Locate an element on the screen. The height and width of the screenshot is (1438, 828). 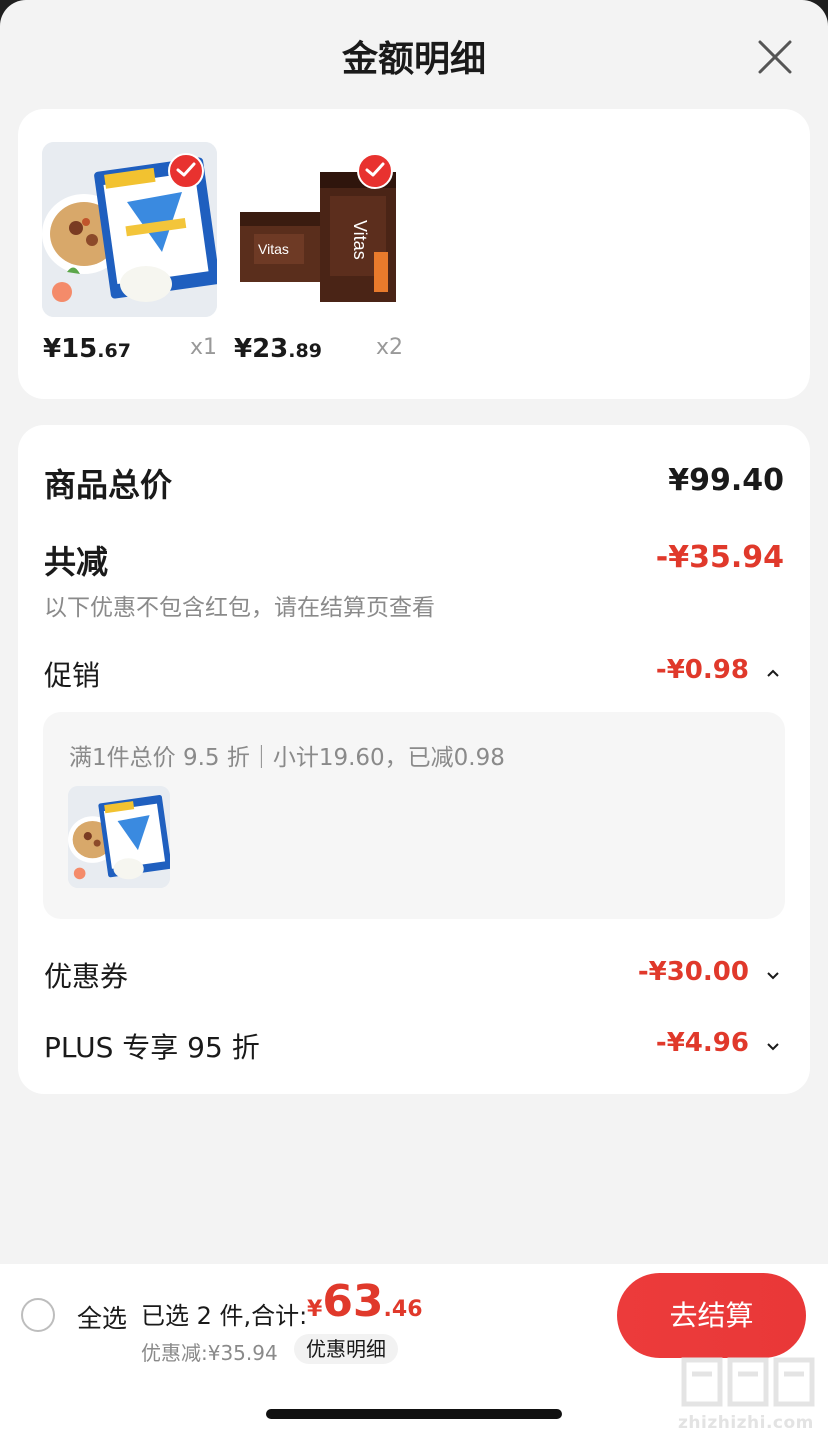
discount-detail-button: 优惠明细 is located at coordinates (346, 1349).